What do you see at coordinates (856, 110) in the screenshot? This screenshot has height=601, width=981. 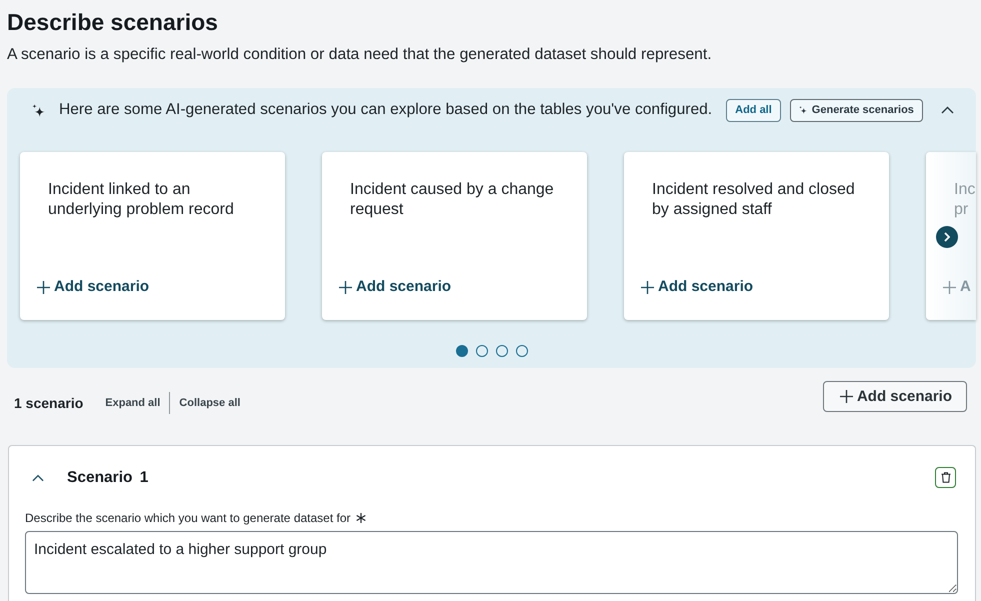 I see `generate-scenarios-button: Generate scenarios` at bounding box center [856, 110].